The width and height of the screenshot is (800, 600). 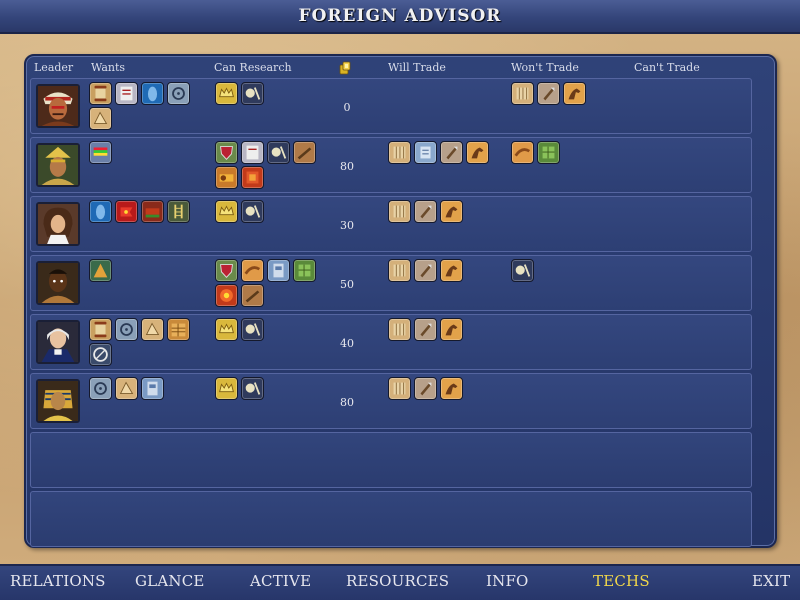 What do you see at coordinates (425, 152) in the screenshot?
I see `trade-tech-icon` at bounding box center [425, 152].